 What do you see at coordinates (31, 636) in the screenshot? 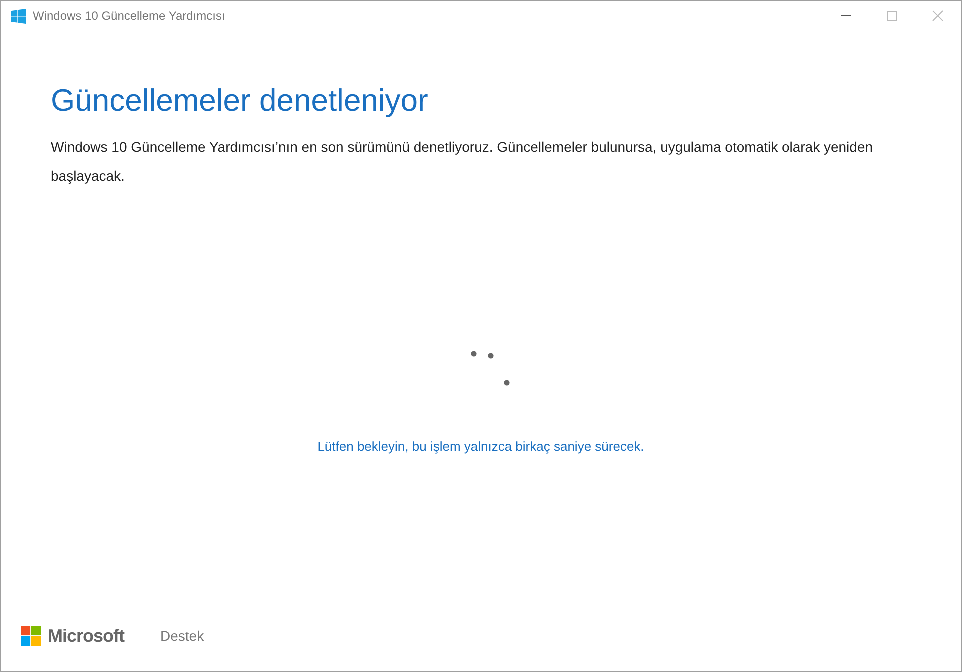
I see `microsoft-logo-icon` at bounding box center [31, 636].